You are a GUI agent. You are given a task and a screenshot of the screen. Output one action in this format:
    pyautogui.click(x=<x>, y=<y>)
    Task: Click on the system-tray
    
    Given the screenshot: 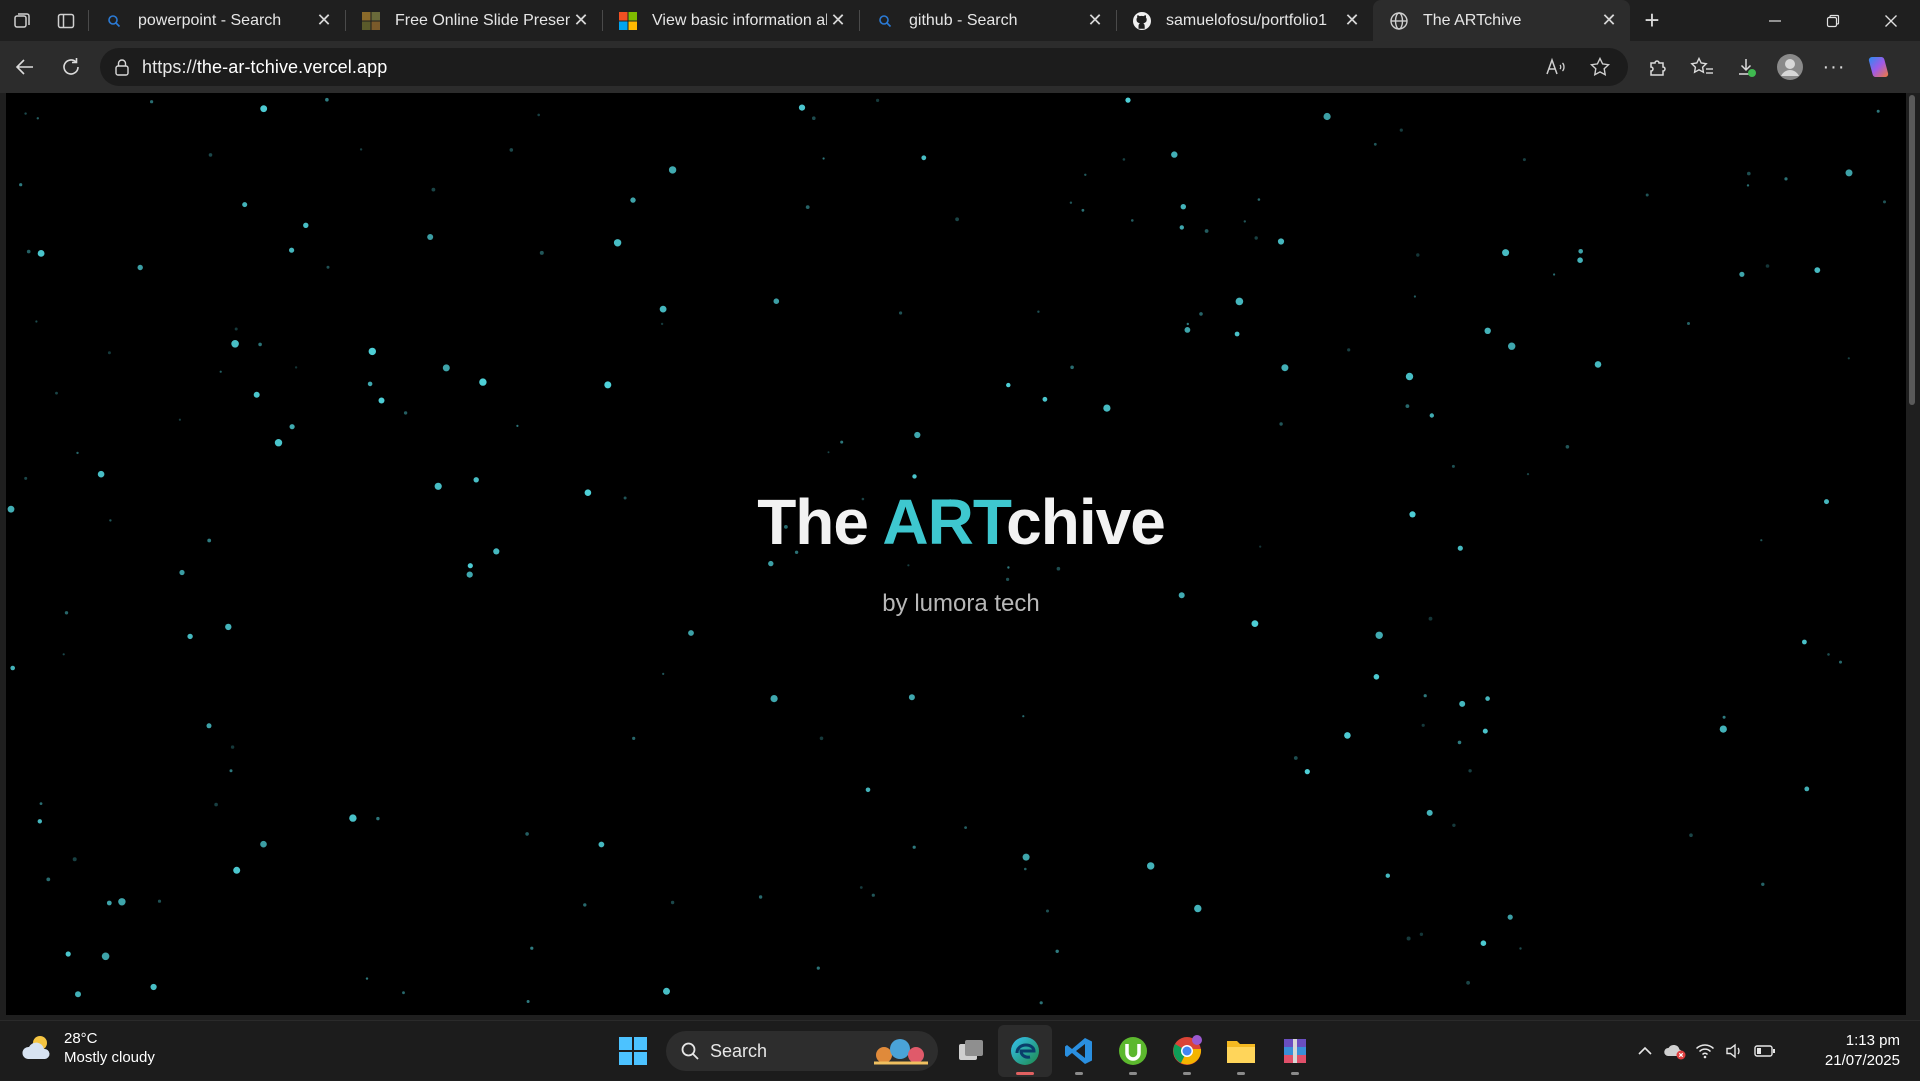 What is the action you would take?
    pyautogui.click(x=1705, y=1051)
    